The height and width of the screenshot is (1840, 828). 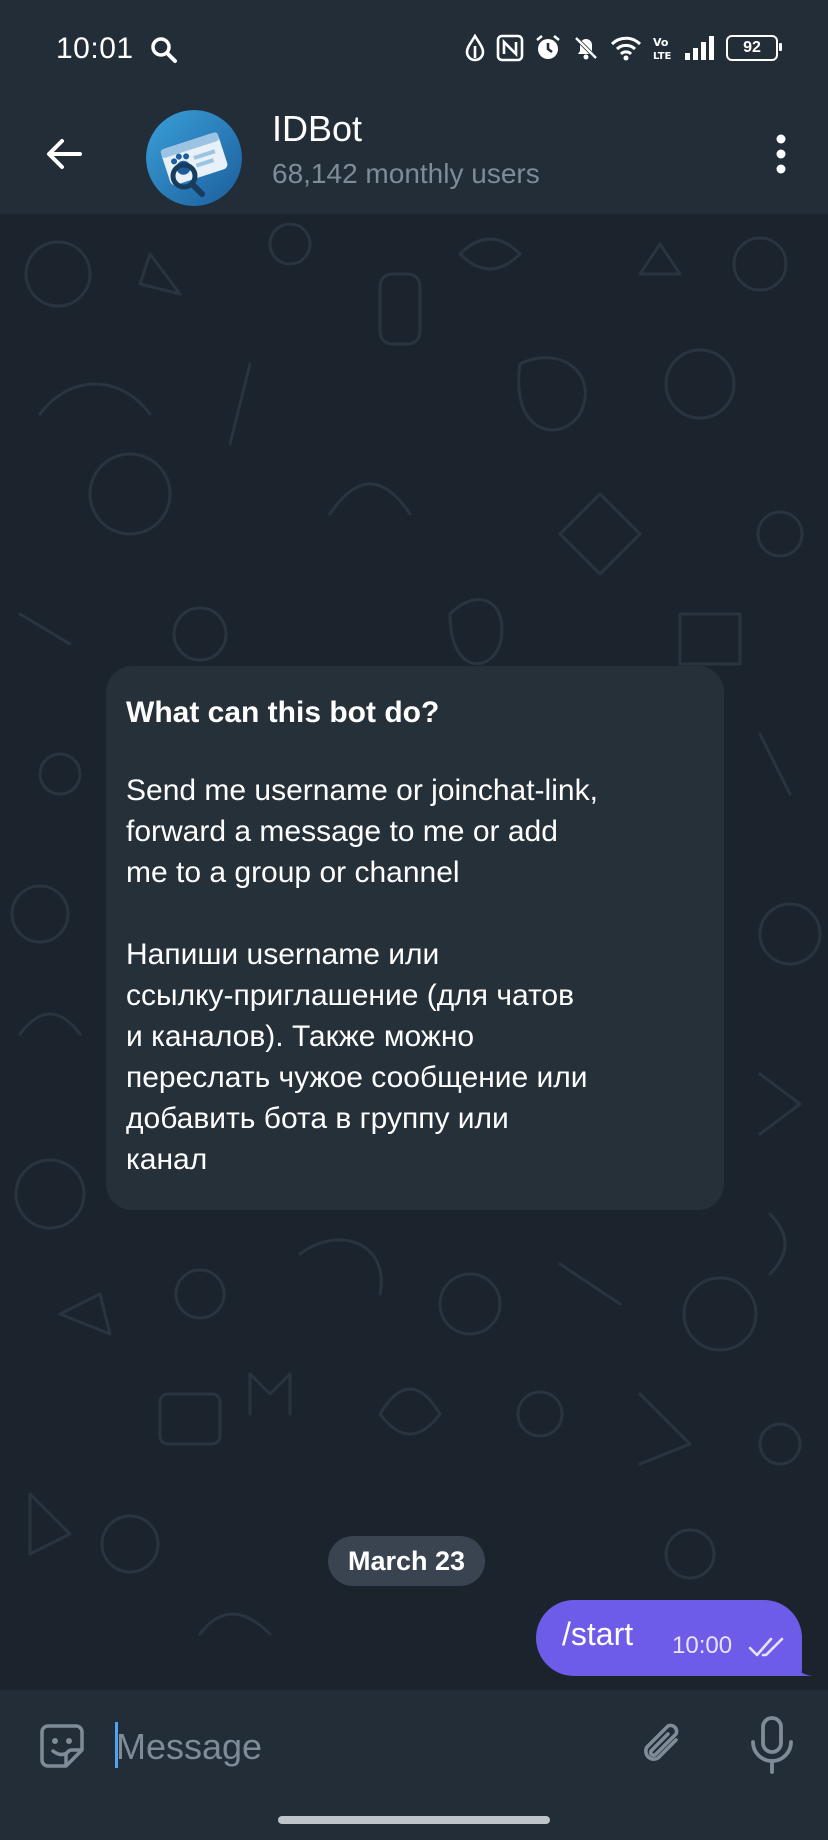 What do you see at coordinates (661, 42) in the screenshot?
I see `svg-text: Vo` at bounding box center [661, 42].